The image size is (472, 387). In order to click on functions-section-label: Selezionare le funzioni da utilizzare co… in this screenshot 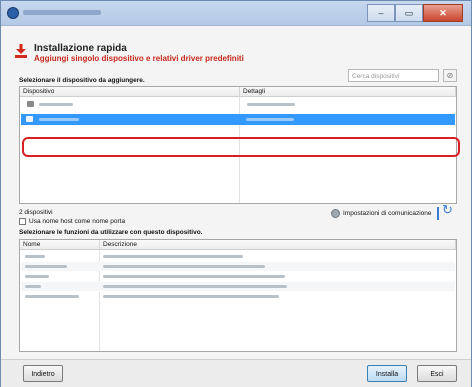, I will do `click(111, 232)`.